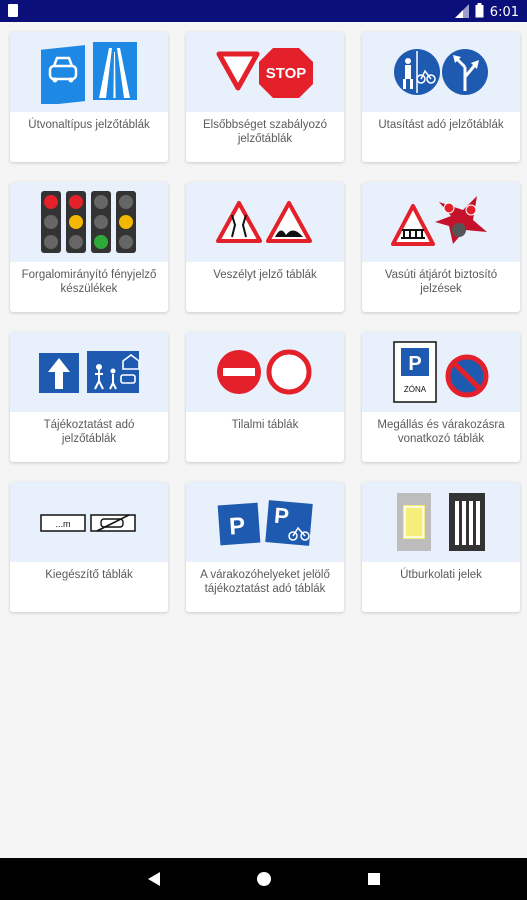 The height and width of the screenshot is (900, 527). Describe the element at coordinates (89, 575) in the screenshot. I see `category-label: Kiegészítő táblák` at that location.